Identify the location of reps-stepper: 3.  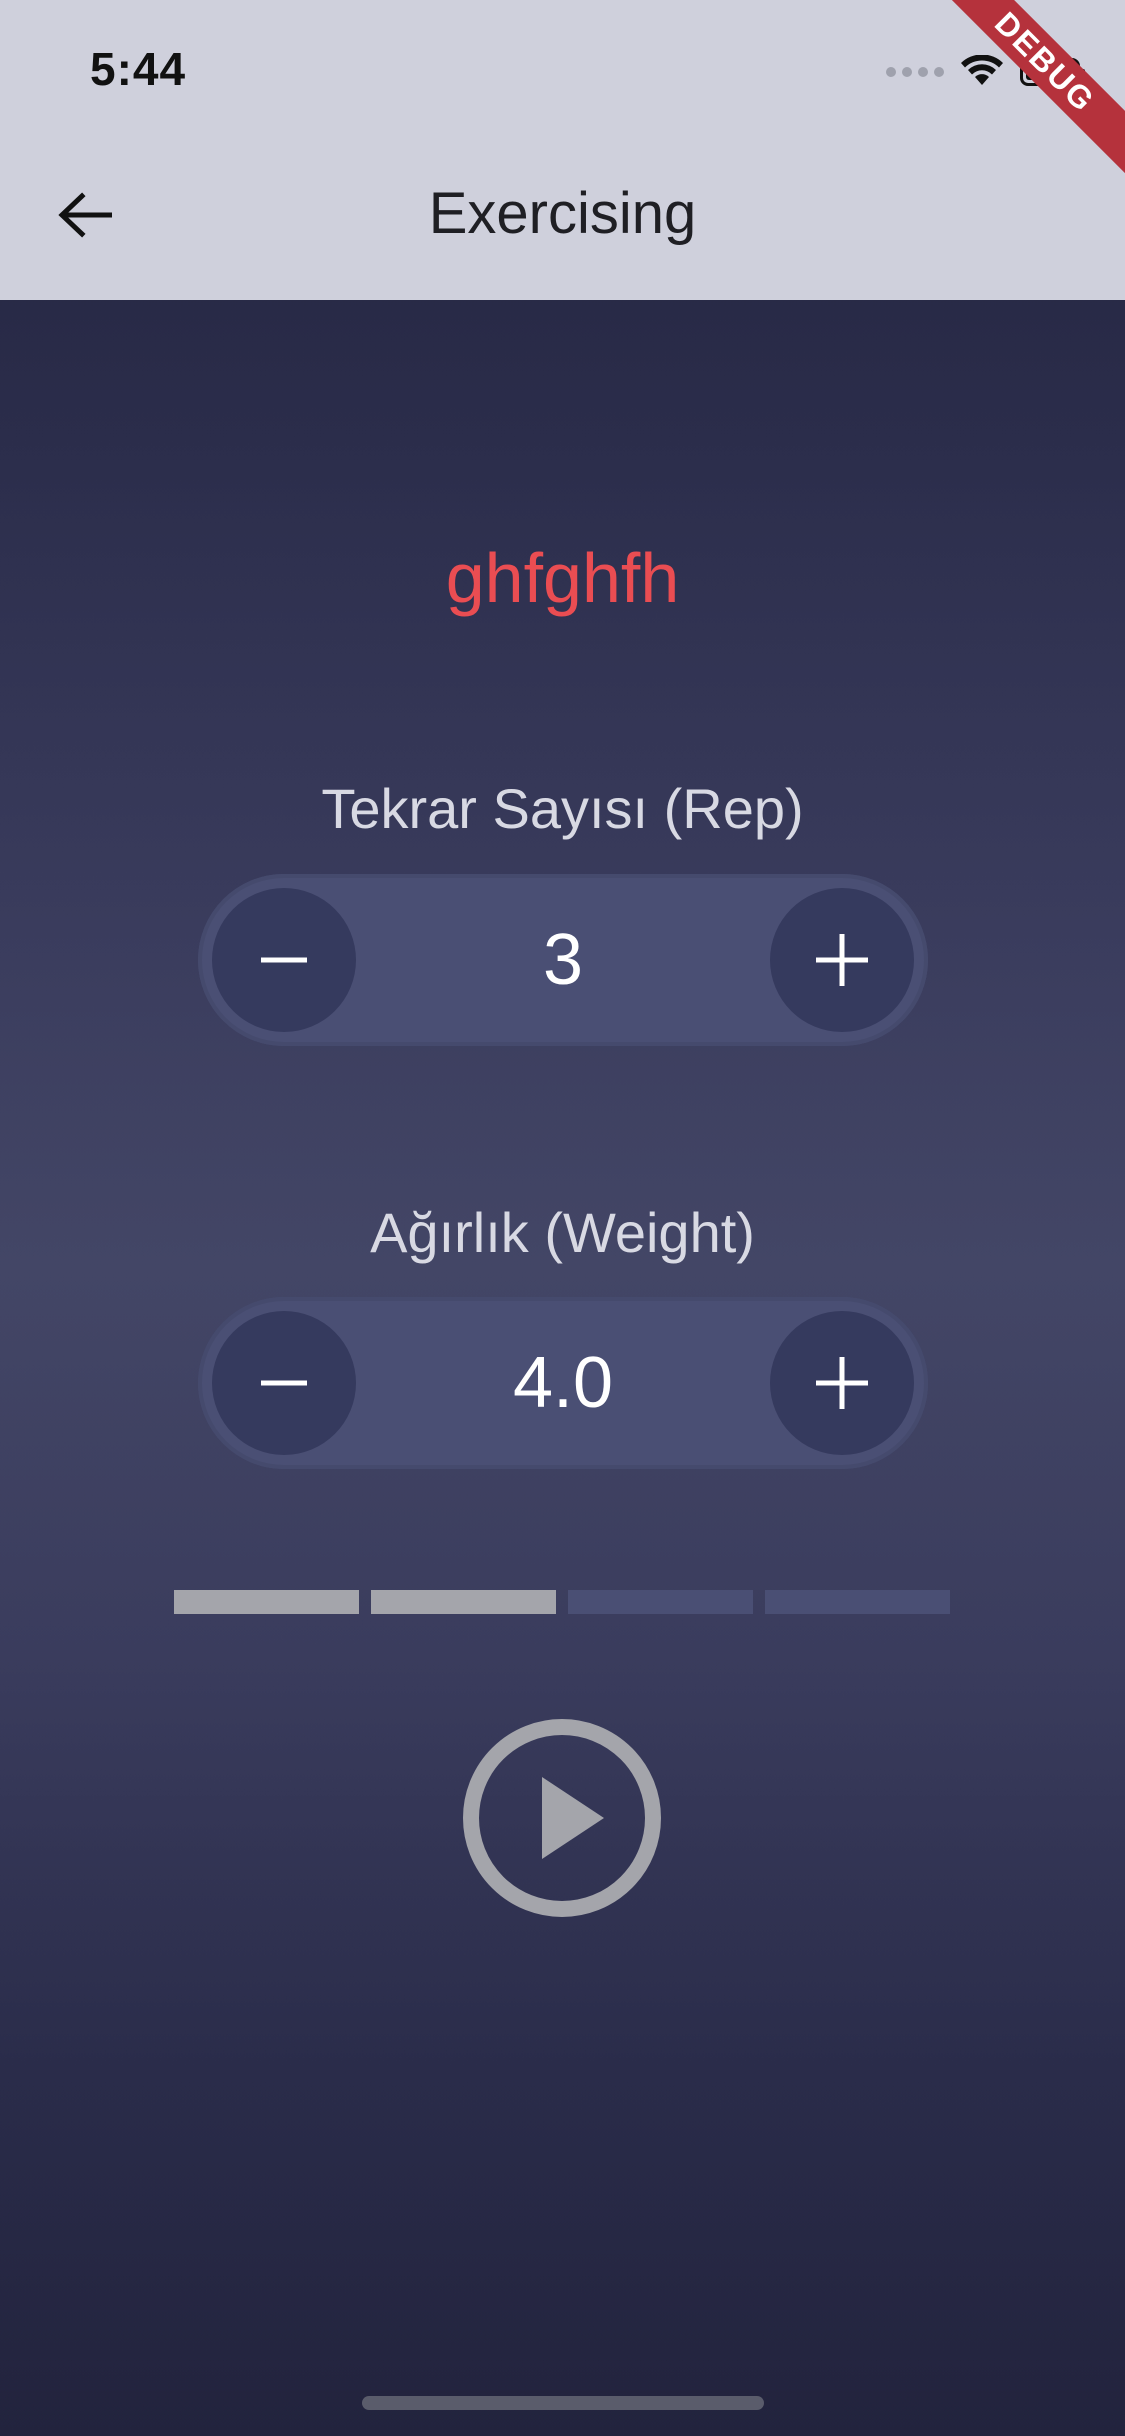
(563, 960).